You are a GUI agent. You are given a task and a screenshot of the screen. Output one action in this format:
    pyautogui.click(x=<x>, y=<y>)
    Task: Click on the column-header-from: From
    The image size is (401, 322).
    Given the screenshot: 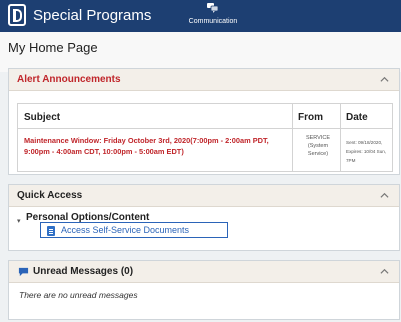 What is the action you would take?
    pyautogui.click(x=310, y=117)
    